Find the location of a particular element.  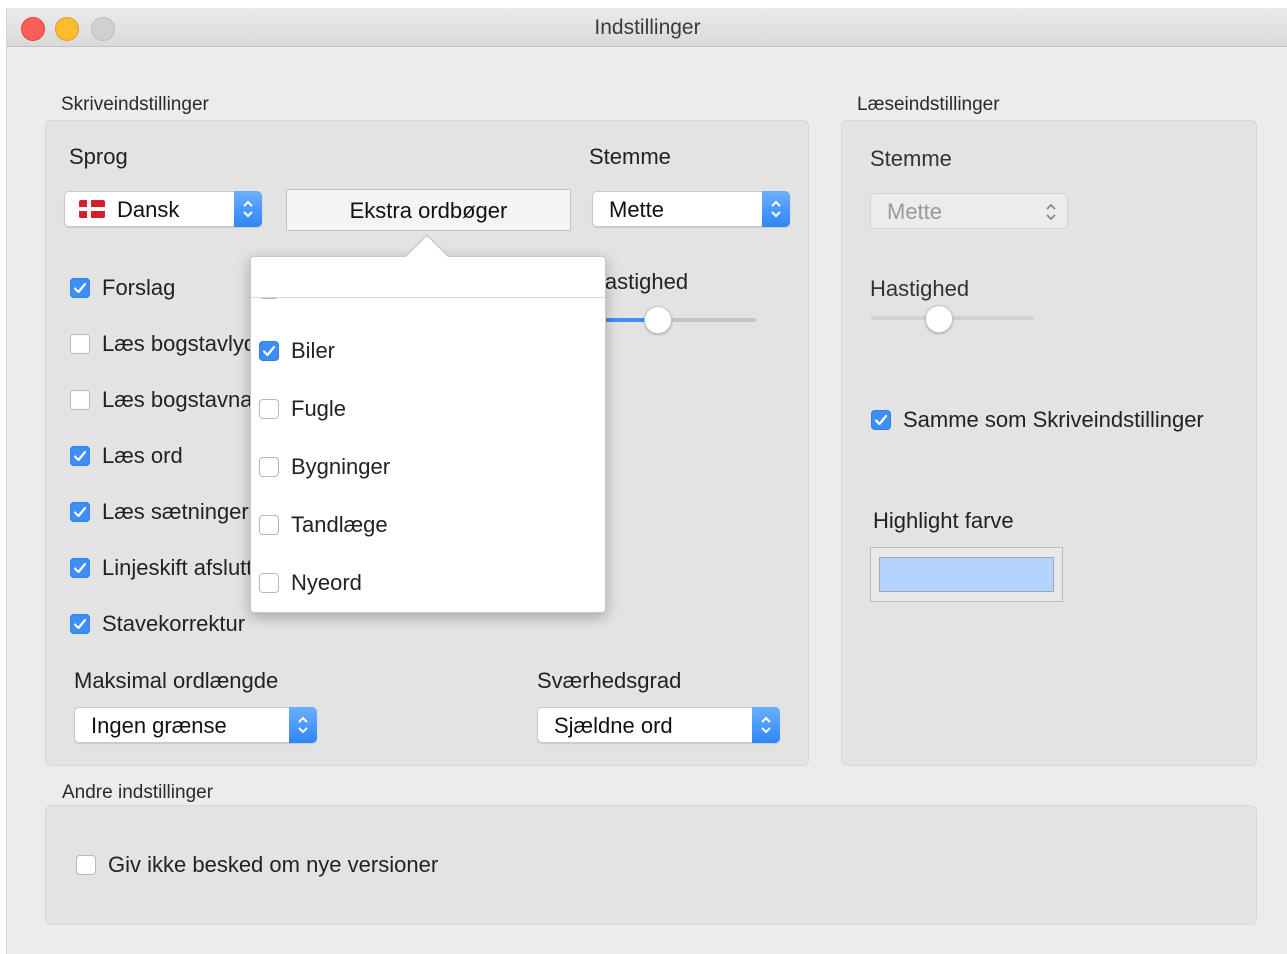

checkbox-label: Samme som Skriveindstillinger is located at coordinates (1053, 419).